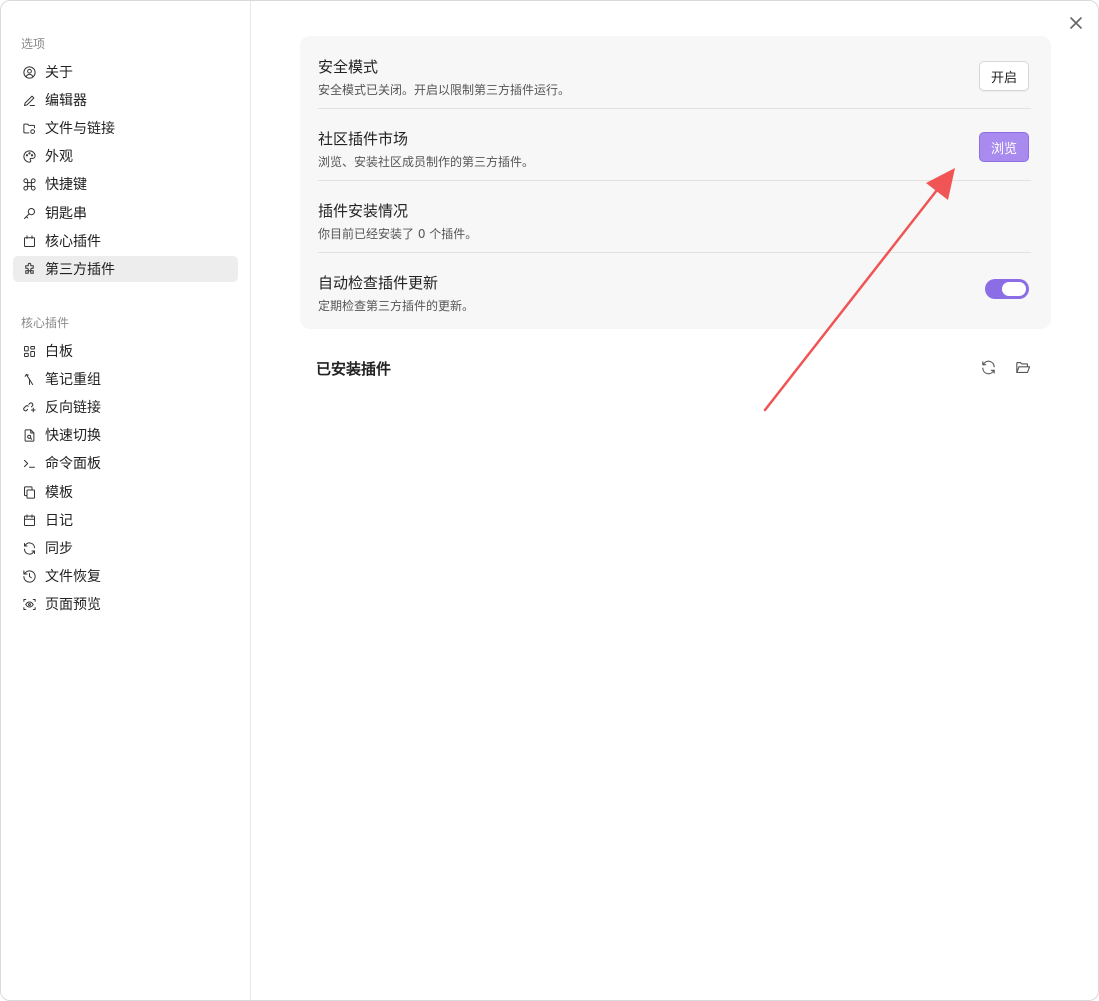 The height and width of the screenshot is (1001, 1099). I want to click on sidebar-item-community-plugins: 第三方插件, so click(125, 269).